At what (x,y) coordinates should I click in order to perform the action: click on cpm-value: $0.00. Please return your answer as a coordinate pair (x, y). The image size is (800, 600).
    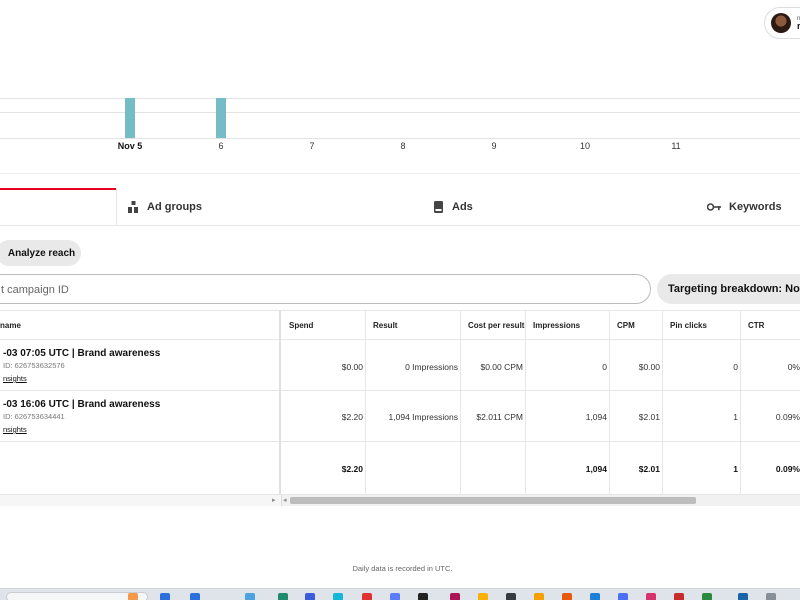
    Looking at the image, I should click on (649, 367).